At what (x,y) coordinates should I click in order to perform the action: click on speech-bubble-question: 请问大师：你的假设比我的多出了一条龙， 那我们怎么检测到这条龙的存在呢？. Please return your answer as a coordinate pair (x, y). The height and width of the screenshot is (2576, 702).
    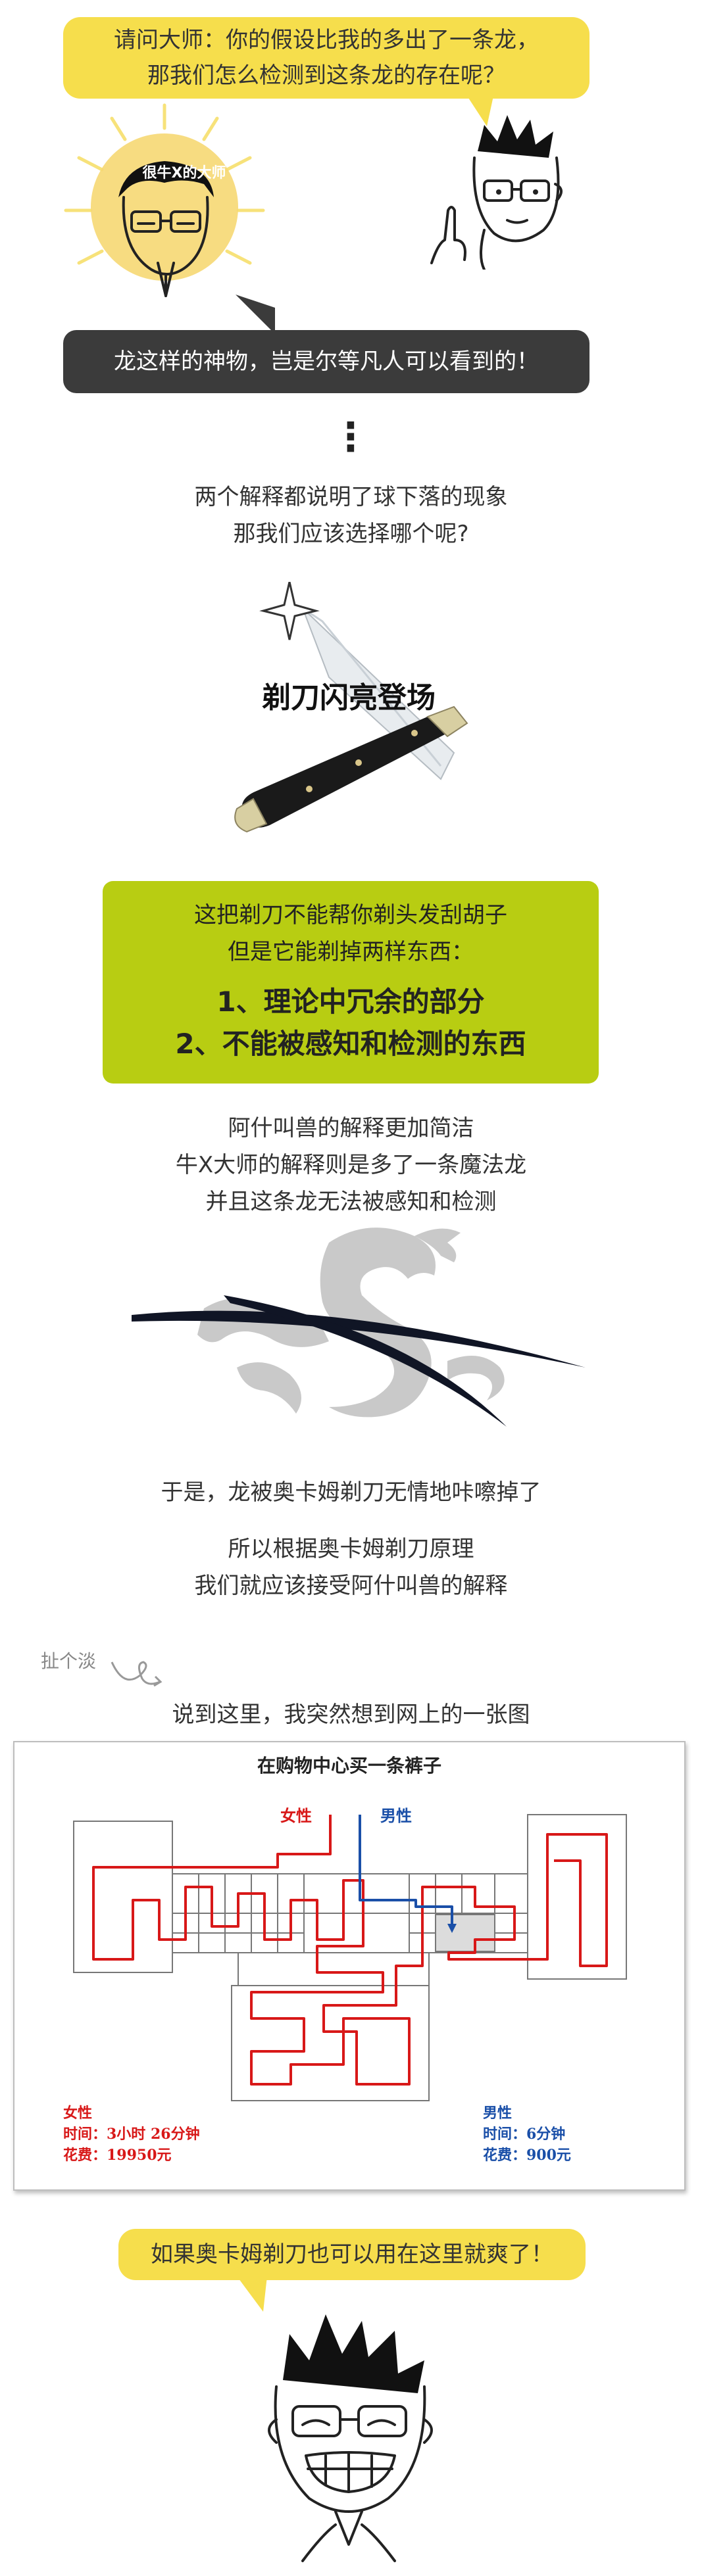
    Looking at the image, I should click on (326, 58).